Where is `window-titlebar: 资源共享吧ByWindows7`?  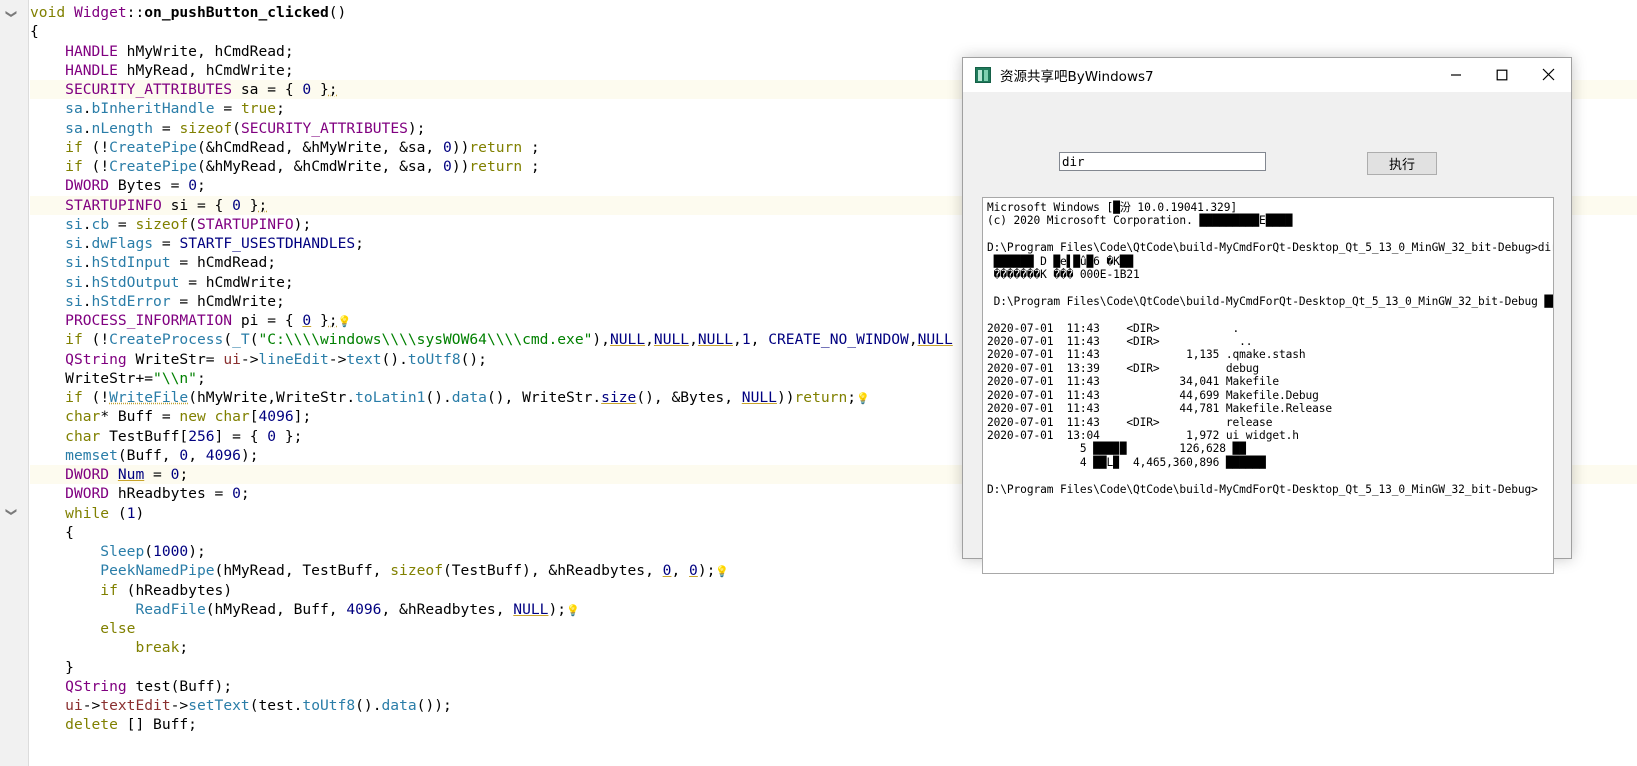
window-titlebar: 资源共享吧ByWindows7 is located at coordinates (1267, 75).